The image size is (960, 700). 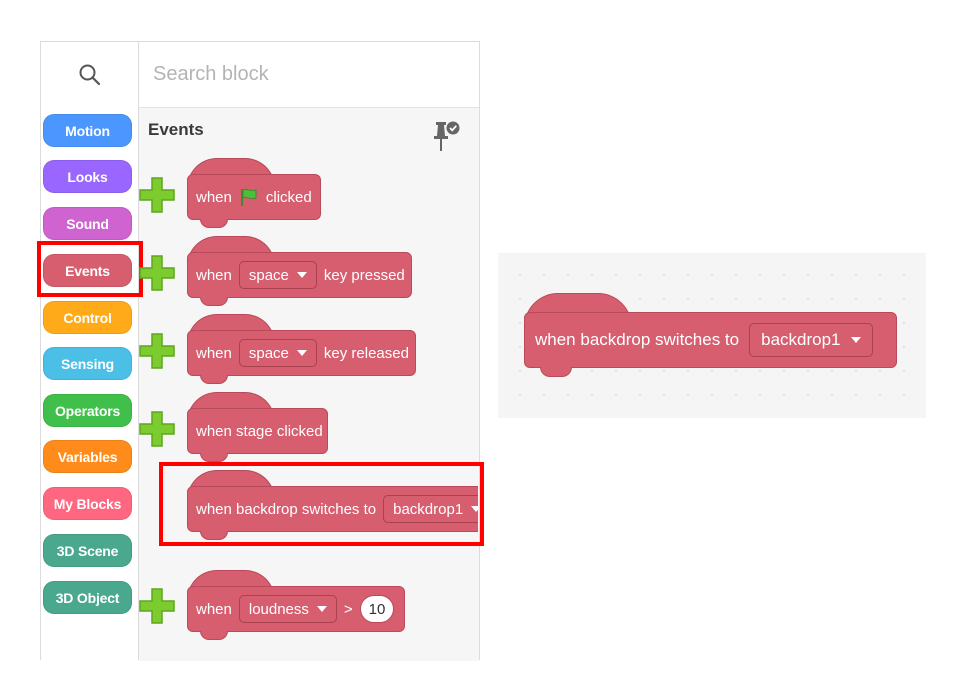 I want to click on search-button, so click(x=89, y=75).